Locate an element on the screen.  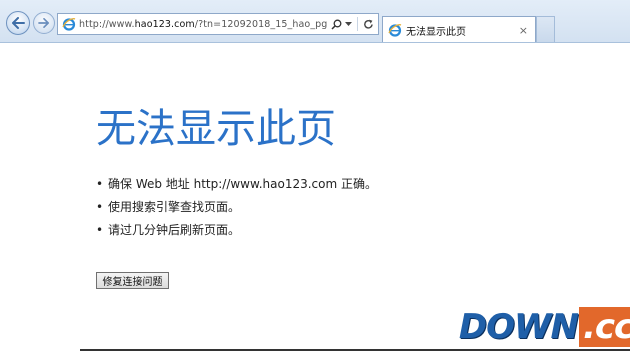
suggestion-check-address: 确保 Web 地址 http://www.hao123.com 正确。 is located at coordinates (242, 184).